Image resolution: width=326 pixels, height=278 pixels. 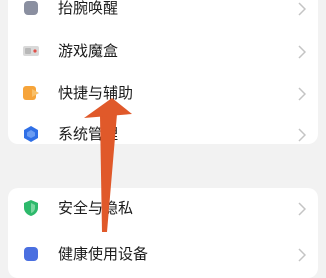 What do you see at coordinates (103, 254) in the screenshot?
I see `settings-item-label: 健康使用设备` at bounding box center [103, 254].